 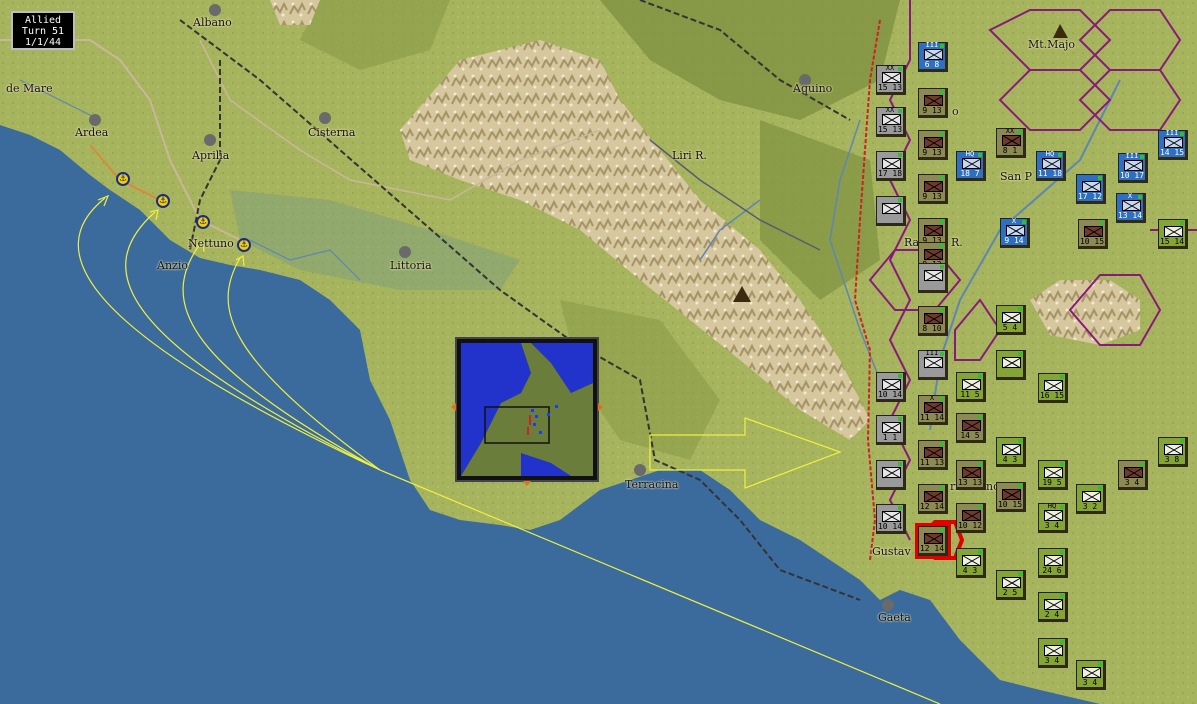 I want to click on unit-counter: X 13 14, so click(x=1131, y=208).